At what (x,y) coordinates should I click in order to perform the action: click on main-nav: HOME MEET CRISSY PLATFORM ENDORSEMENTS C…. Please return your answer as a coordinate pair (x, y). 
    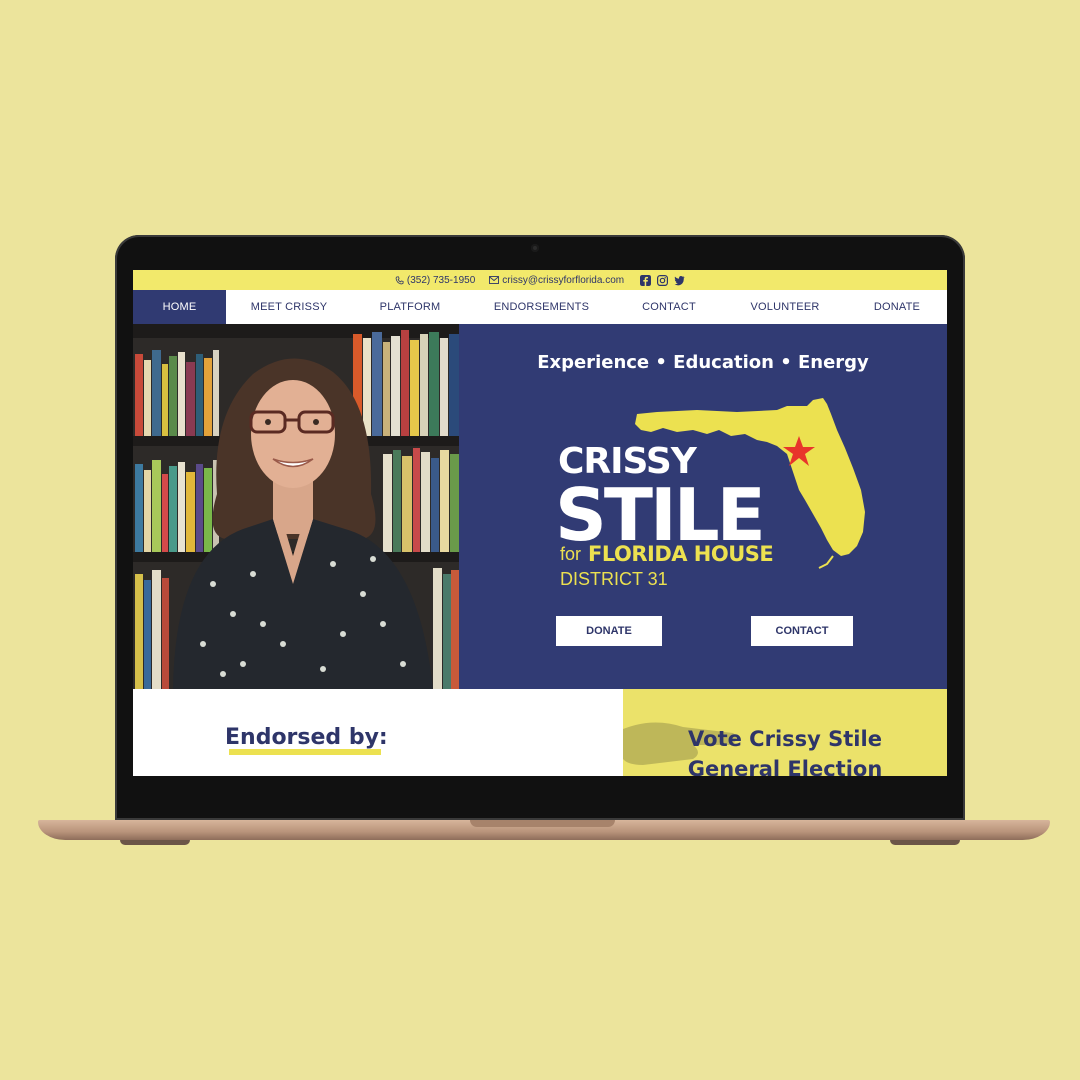
    Looking at the image, I should click on (540, 307).